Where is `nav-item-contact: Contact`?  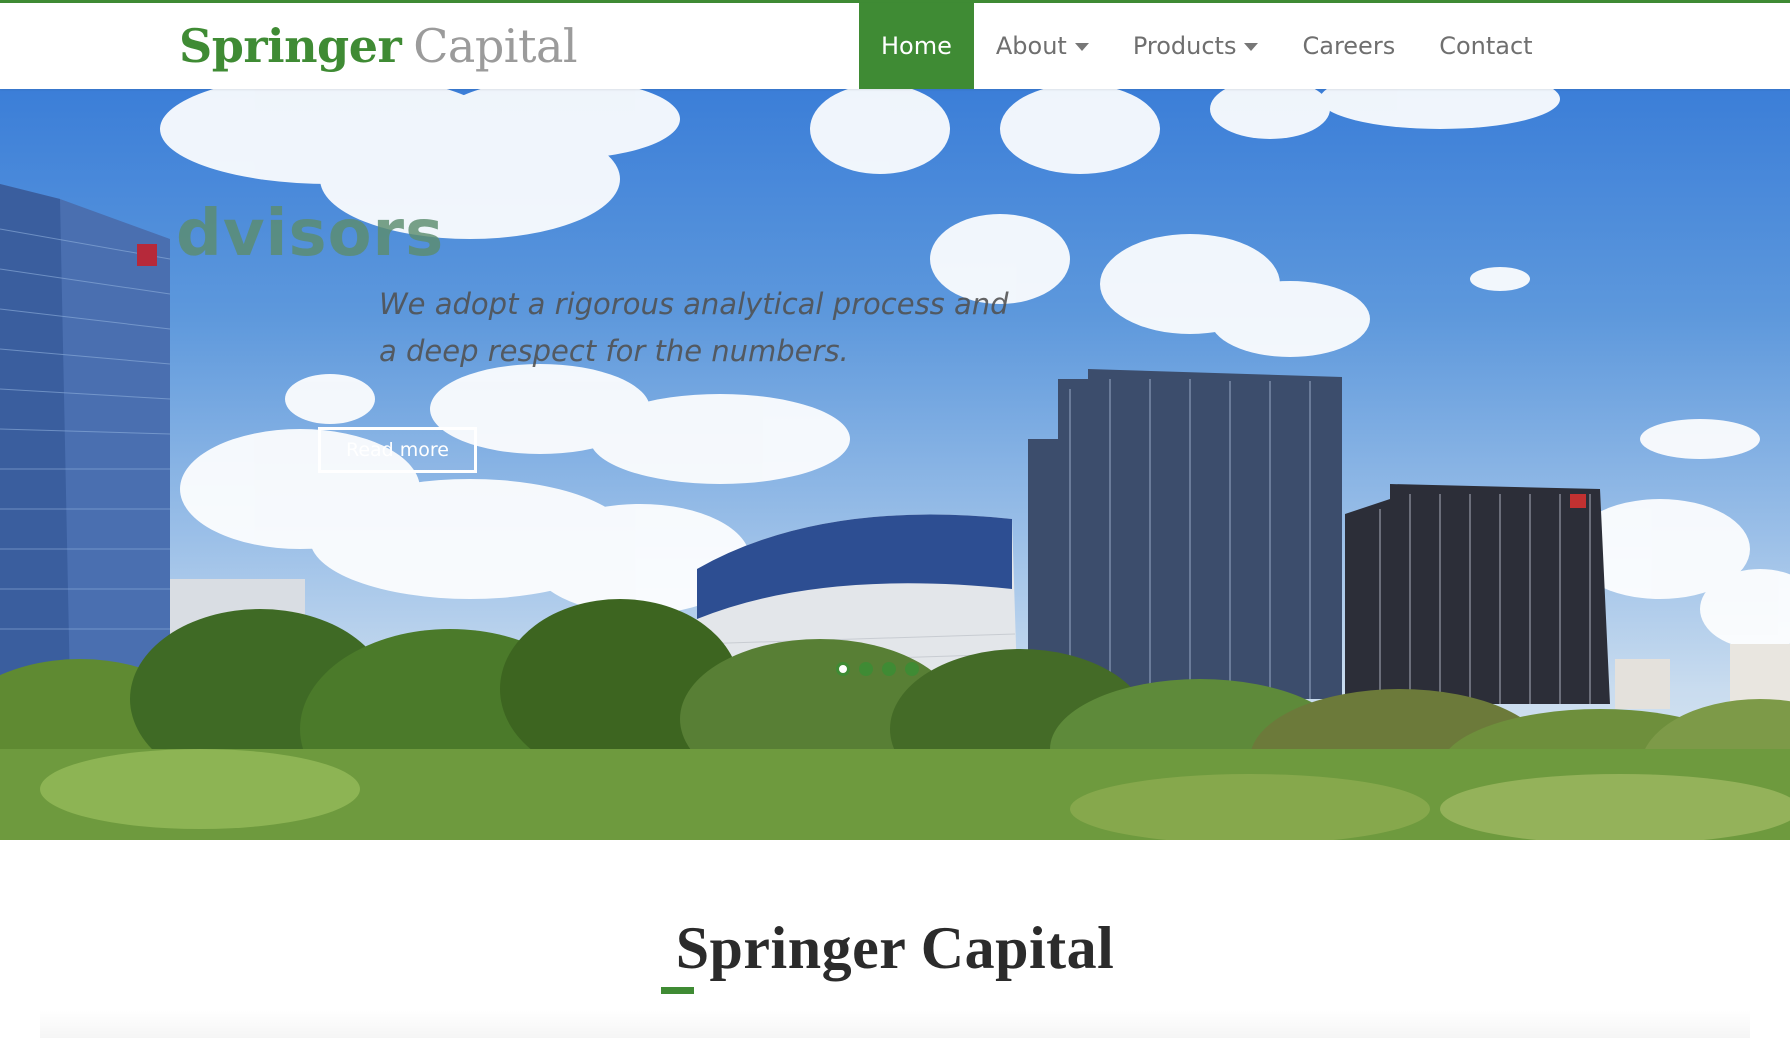 nav-item-contact: Contact is located at coordinates (1485, 46).